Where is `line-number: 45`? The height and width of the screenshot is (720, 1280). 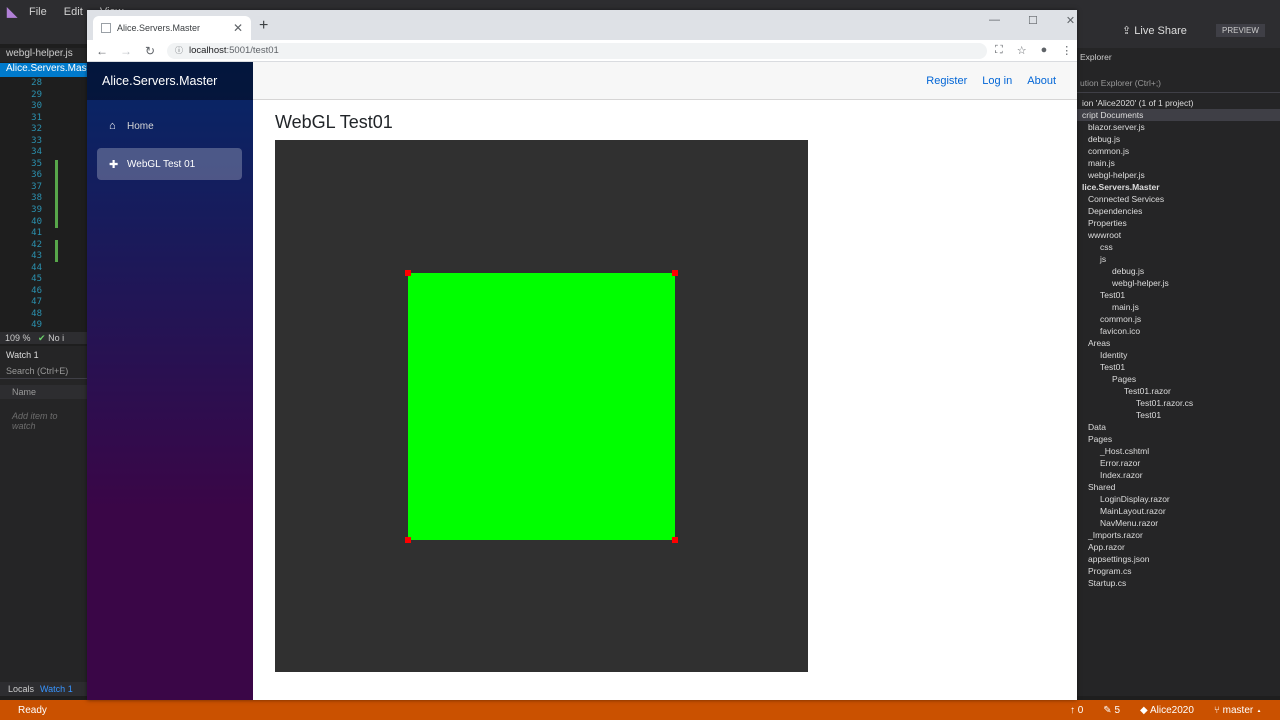
line-number: 45 is located at coordinates (36, 279).